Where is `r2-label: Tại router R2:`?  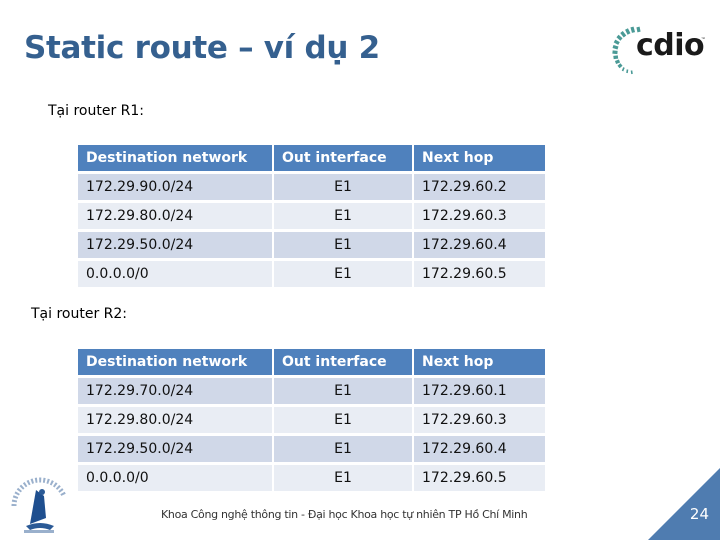
r2-label: Tại router R2: is located at coordinates (79, 314).